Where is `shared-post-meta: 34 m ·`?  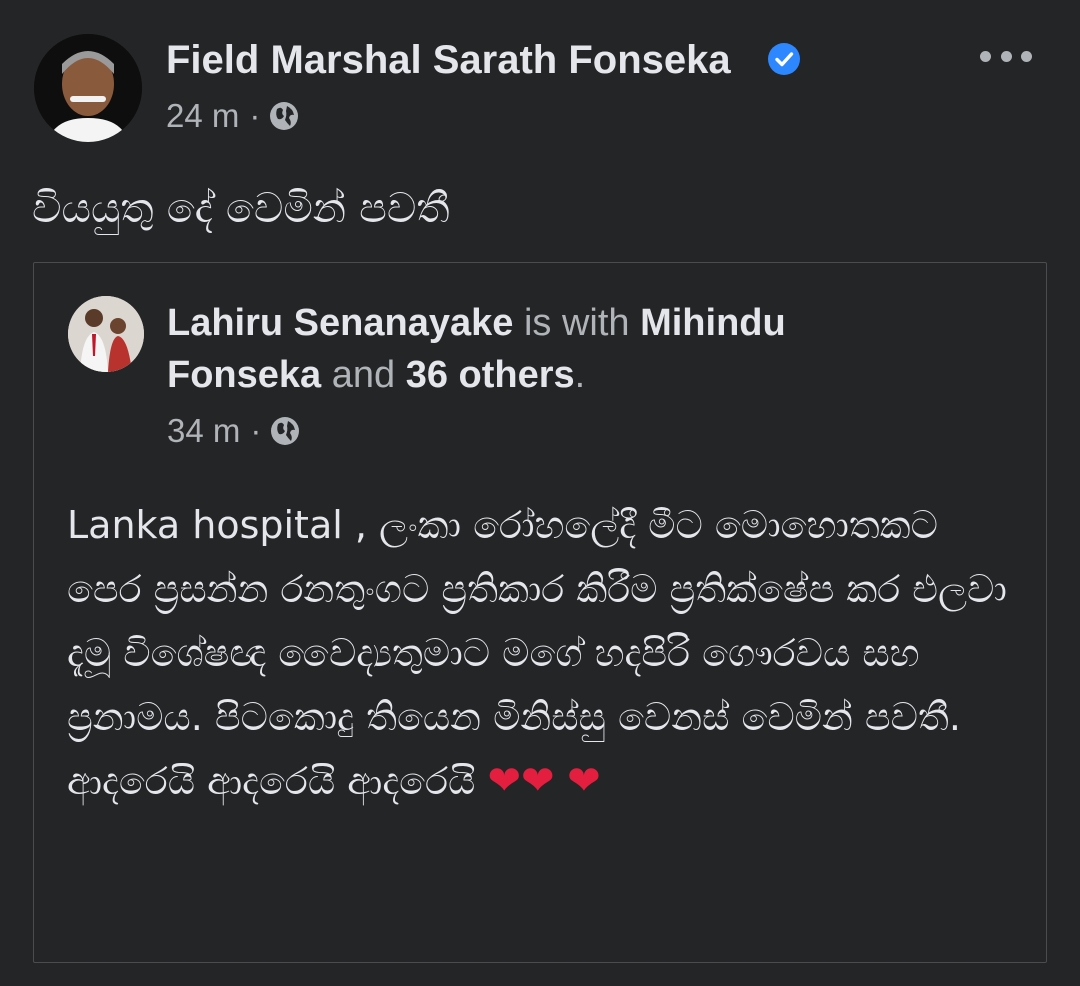 shared-post-meta: 34 m · is located at coordinates (234, 431).